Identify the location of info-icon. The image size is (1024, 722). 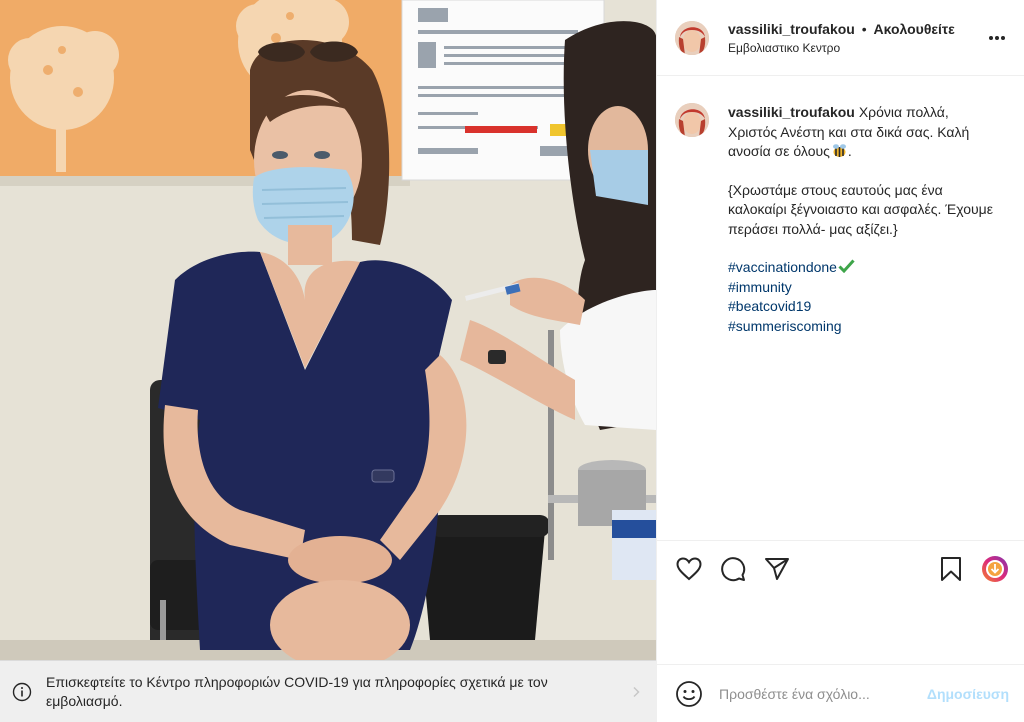
(22, 691).